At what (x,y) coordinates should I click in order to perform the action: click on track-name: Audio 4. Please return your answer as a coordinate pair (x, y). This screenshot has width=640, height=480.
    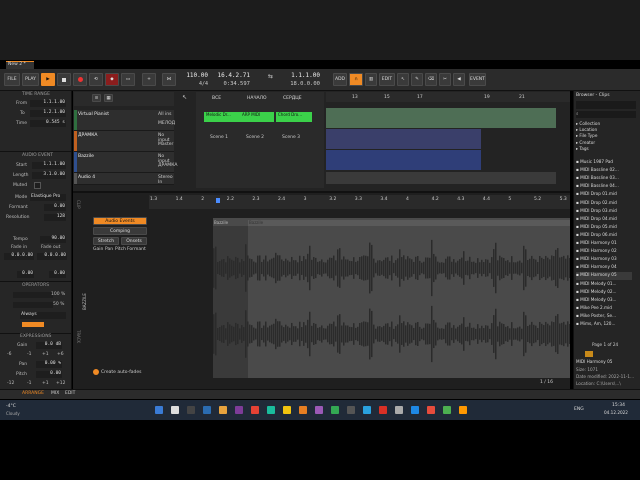
    Looking at the image, I should click on (86, 177).